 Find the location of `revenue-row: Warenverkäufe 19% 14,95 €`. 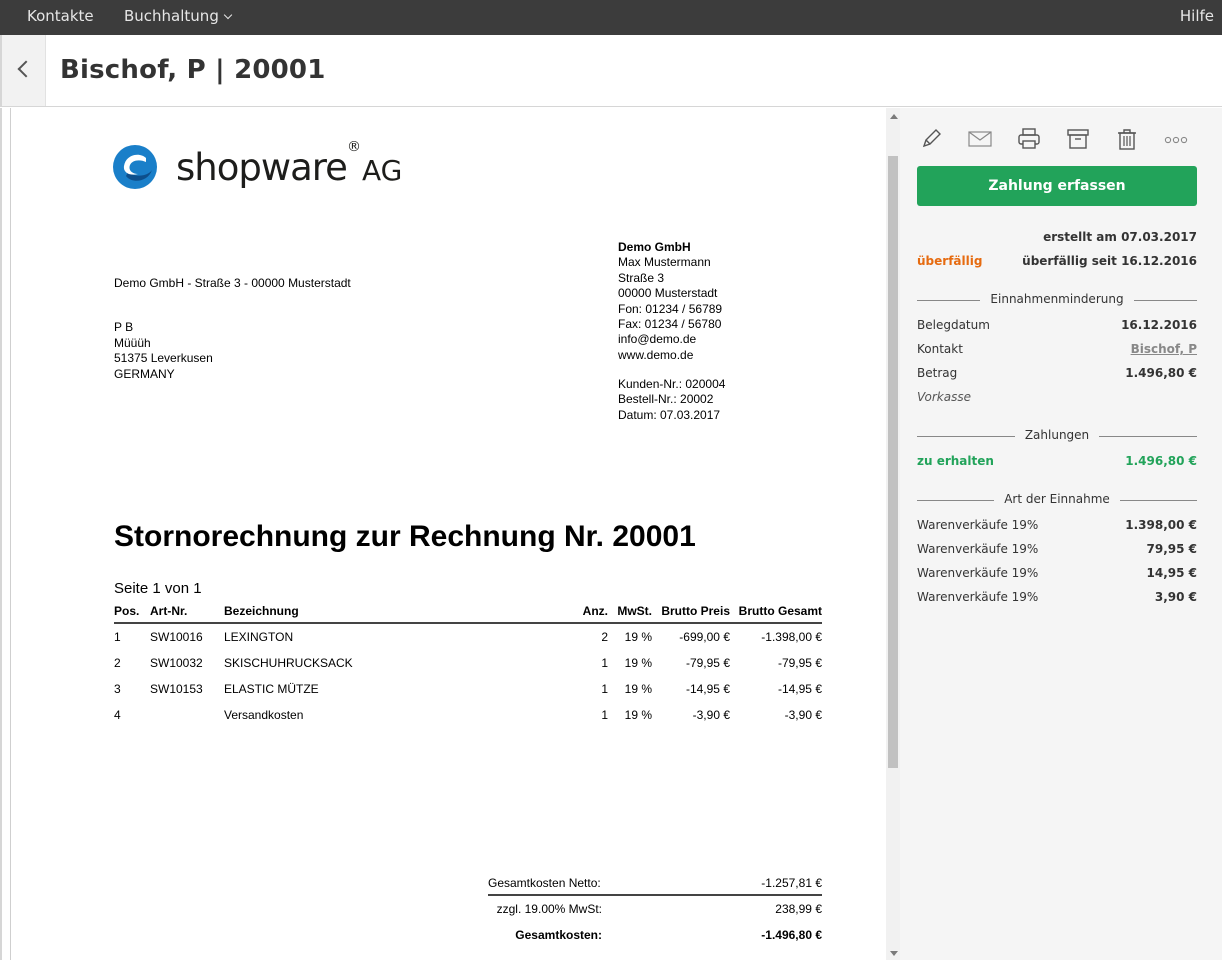

revenue-row: Warenverkäufe 19% 14,95 € is located at coordinates (1057, 575).